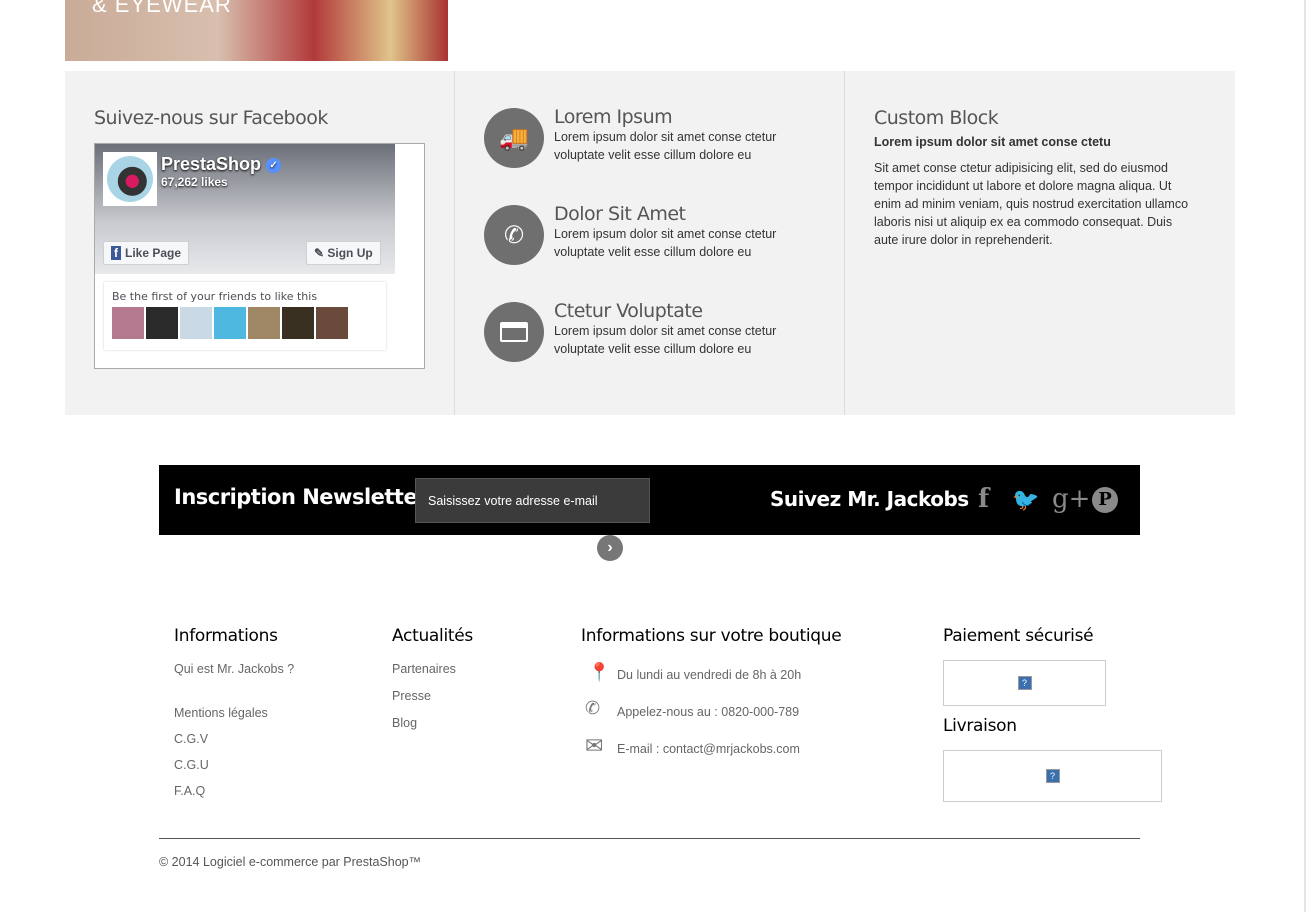 The image size is (1306, 912). What do you see at coordinates (321, 253) in the screenshot?
I see `pencil-icon: ✎` at bounding box center [321, 253].